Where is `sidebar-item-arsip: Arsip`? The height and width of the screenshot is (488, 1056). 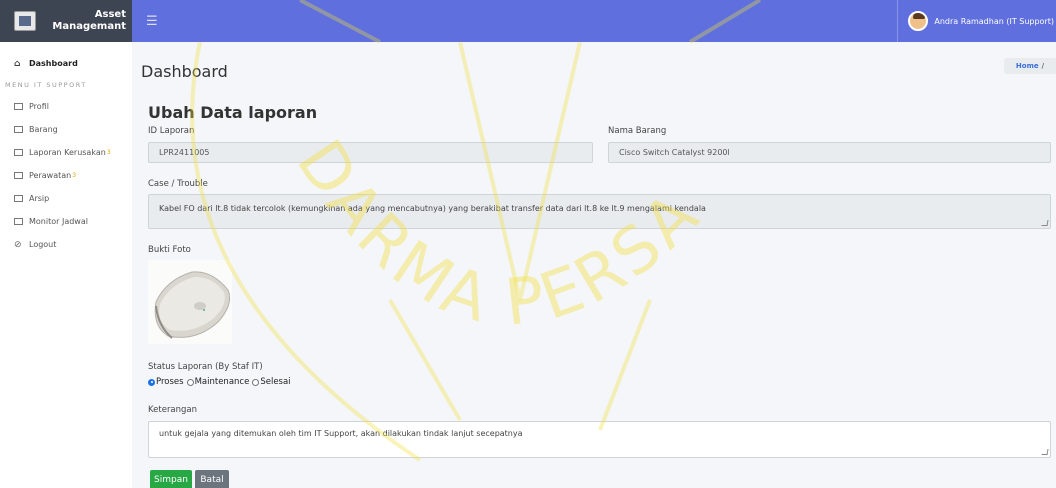
sidebar-item-arsip: Arsip is located at coordinates (66, 198).